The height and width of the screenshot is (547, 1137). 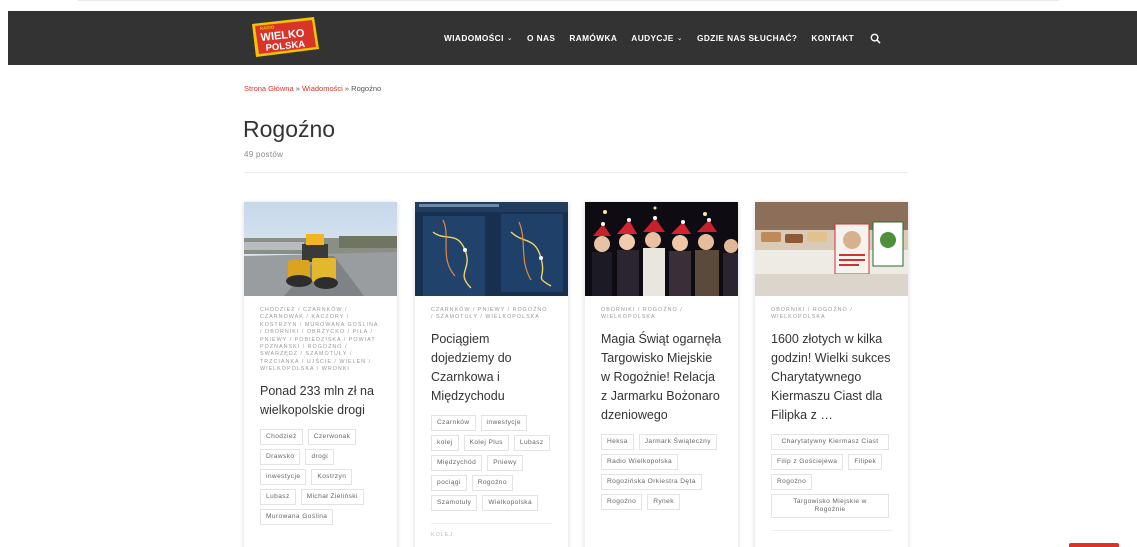 I want to click on related-category: KOLEJ, so click(x=491, y=535).